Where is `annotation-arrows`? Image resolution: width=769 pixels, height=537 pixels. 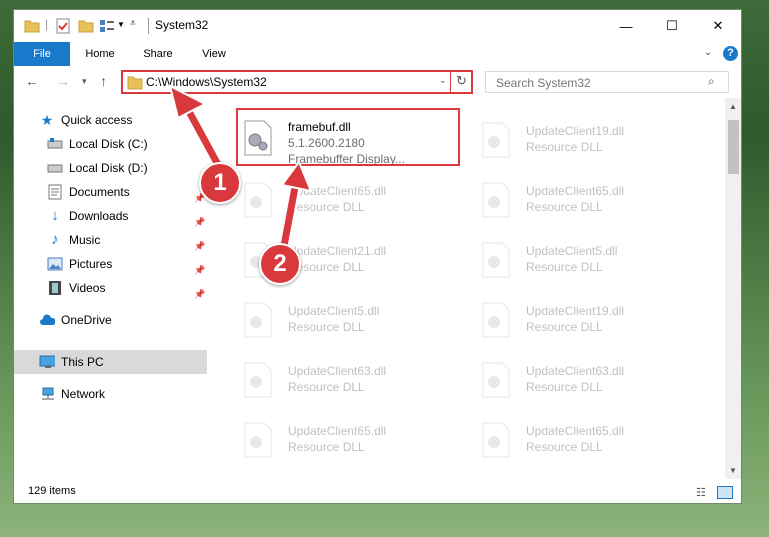 annotation-arrows is located at coordinates (240, 168).